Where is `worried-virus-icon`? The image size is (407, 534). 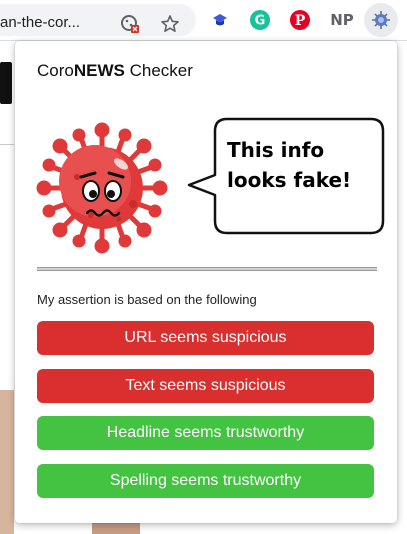
worried-virus-icon is located at coordinates (102, 188).